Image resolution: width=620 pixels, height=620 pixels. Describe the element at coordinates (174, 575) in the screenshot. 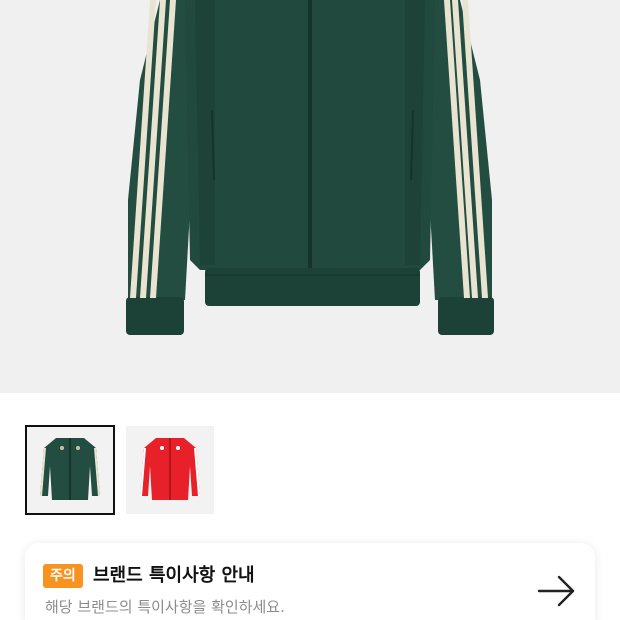

I see `notice-title: 브랜드 특이사항 안내` at that location.